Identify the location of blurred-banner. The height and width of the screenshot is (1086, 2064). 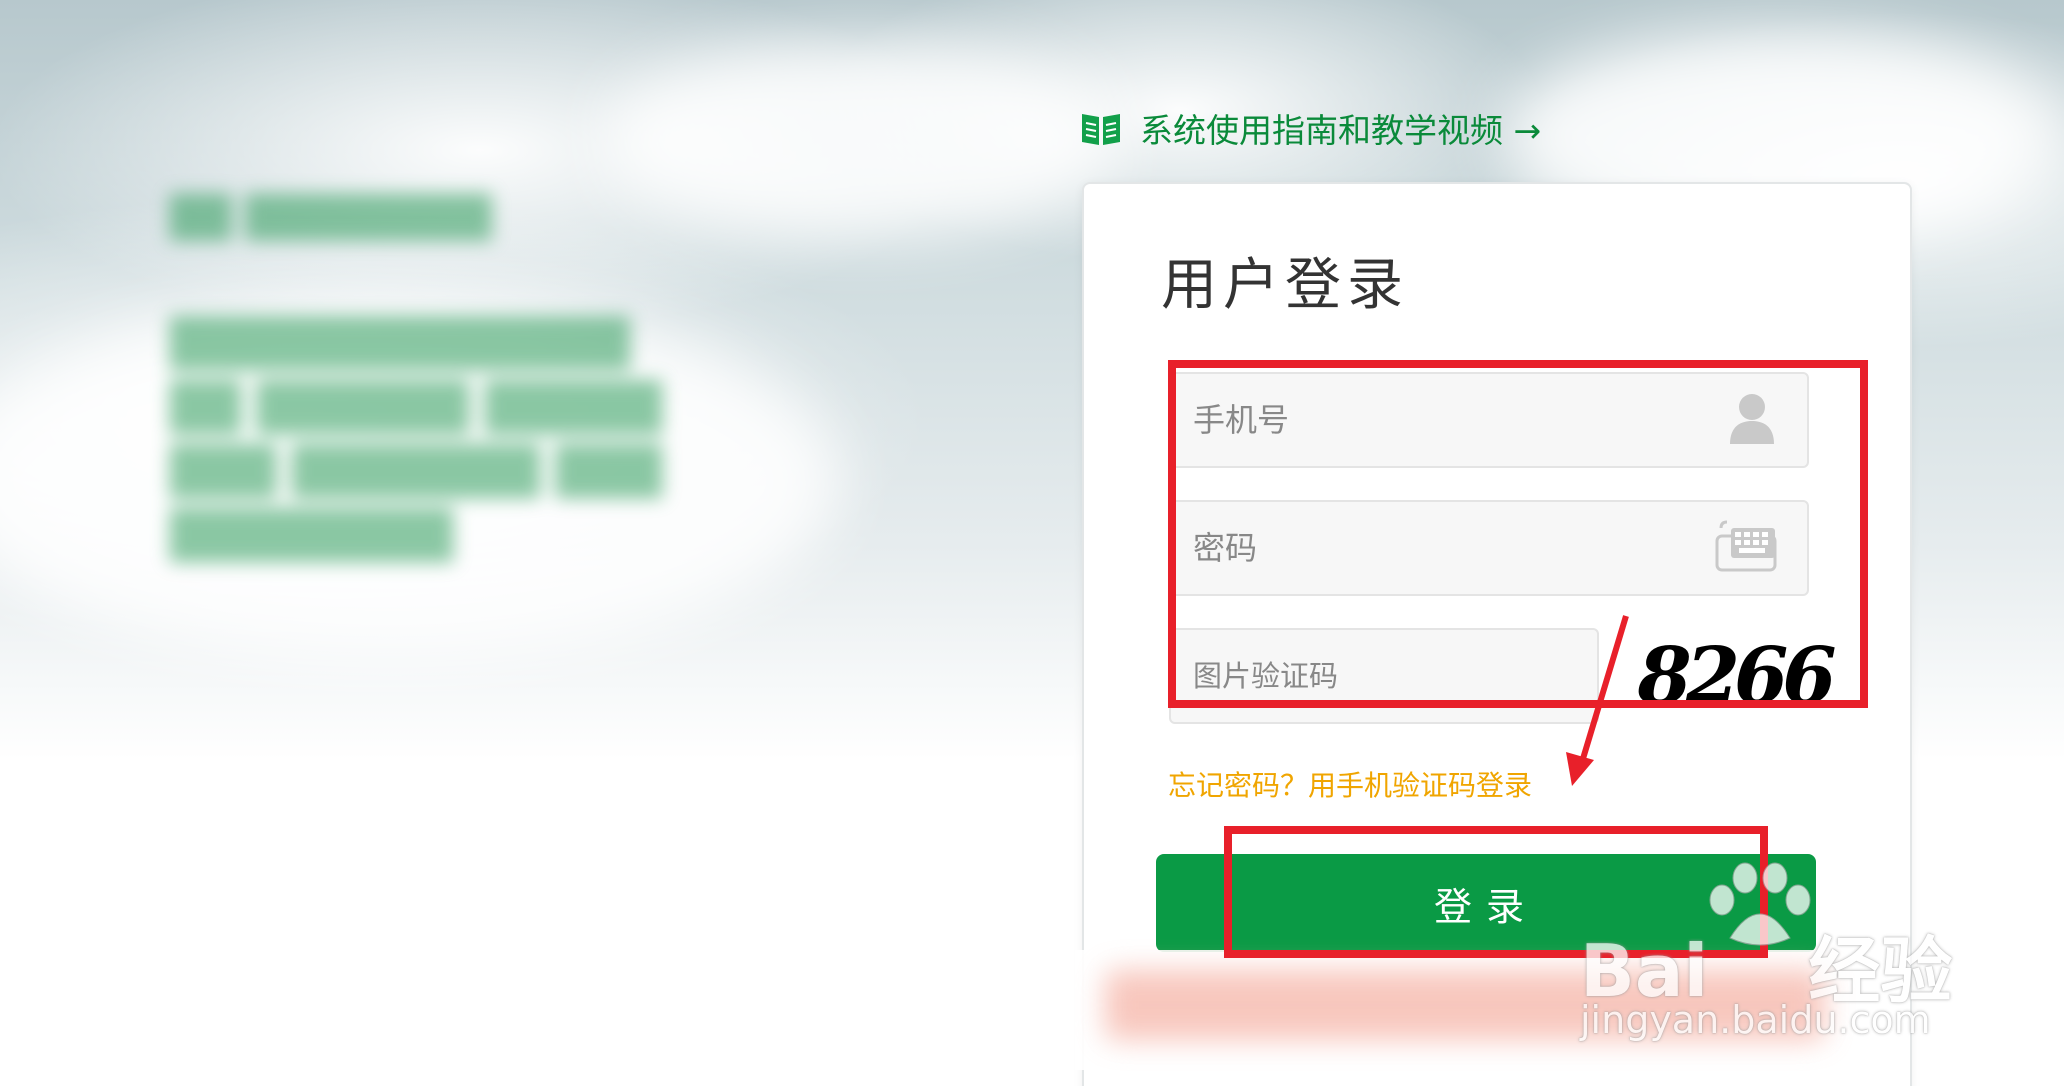
(1465, 1005).